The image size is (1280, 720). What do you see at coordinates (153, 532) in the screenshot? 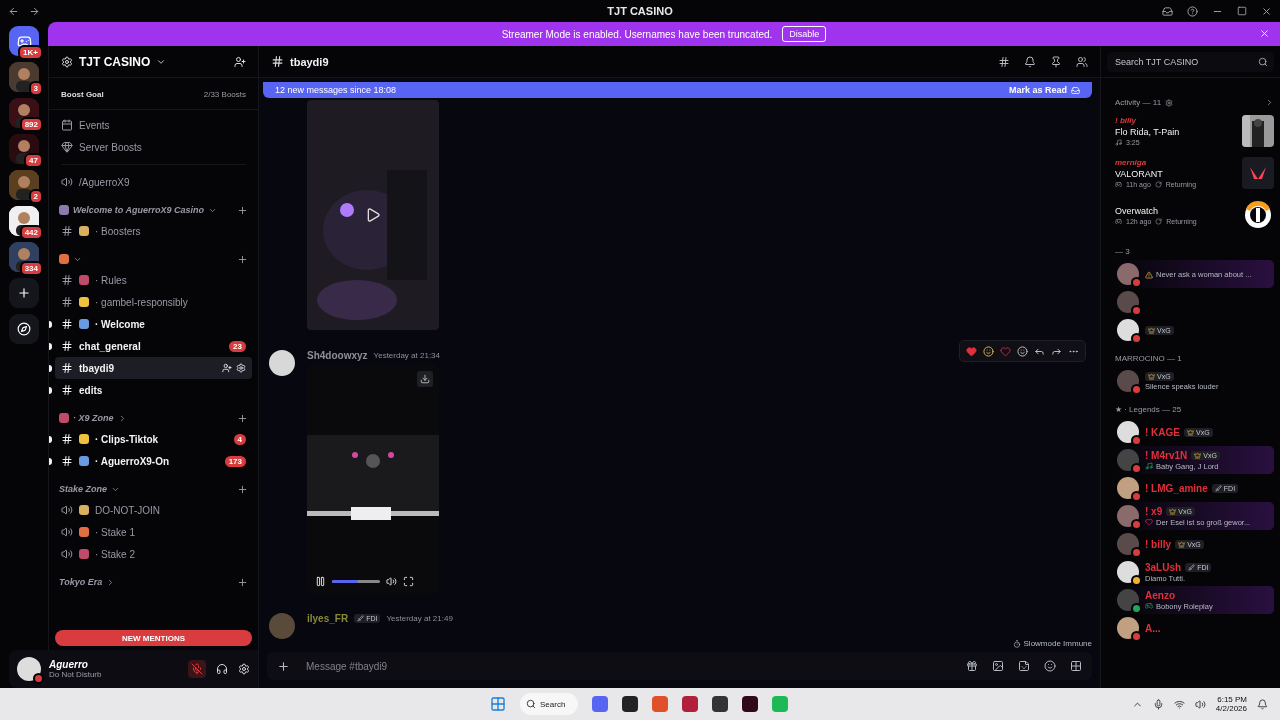
I see `channel-item: · Stake 1` at bounding box center [153, 532].